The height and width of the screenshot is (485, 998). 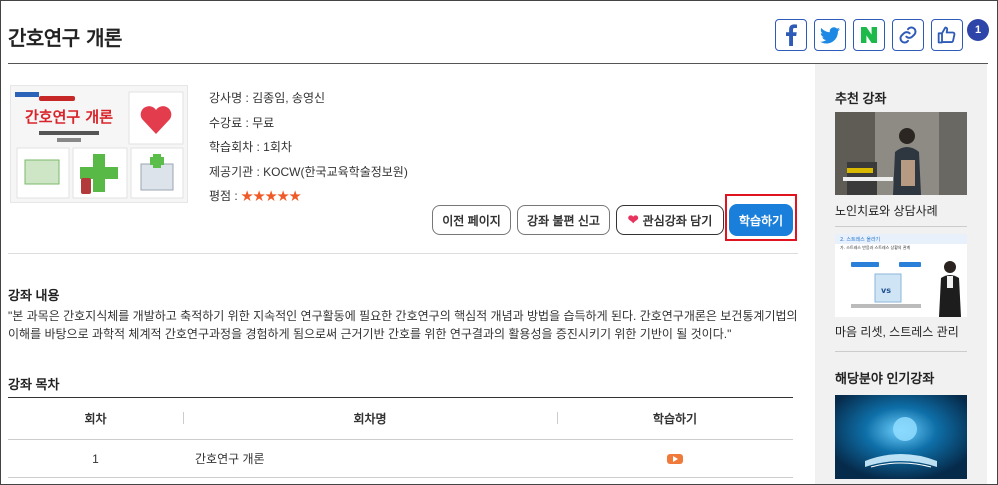 I want to click on recommended-title: 추천 강좌, so click(x=861, y=98).